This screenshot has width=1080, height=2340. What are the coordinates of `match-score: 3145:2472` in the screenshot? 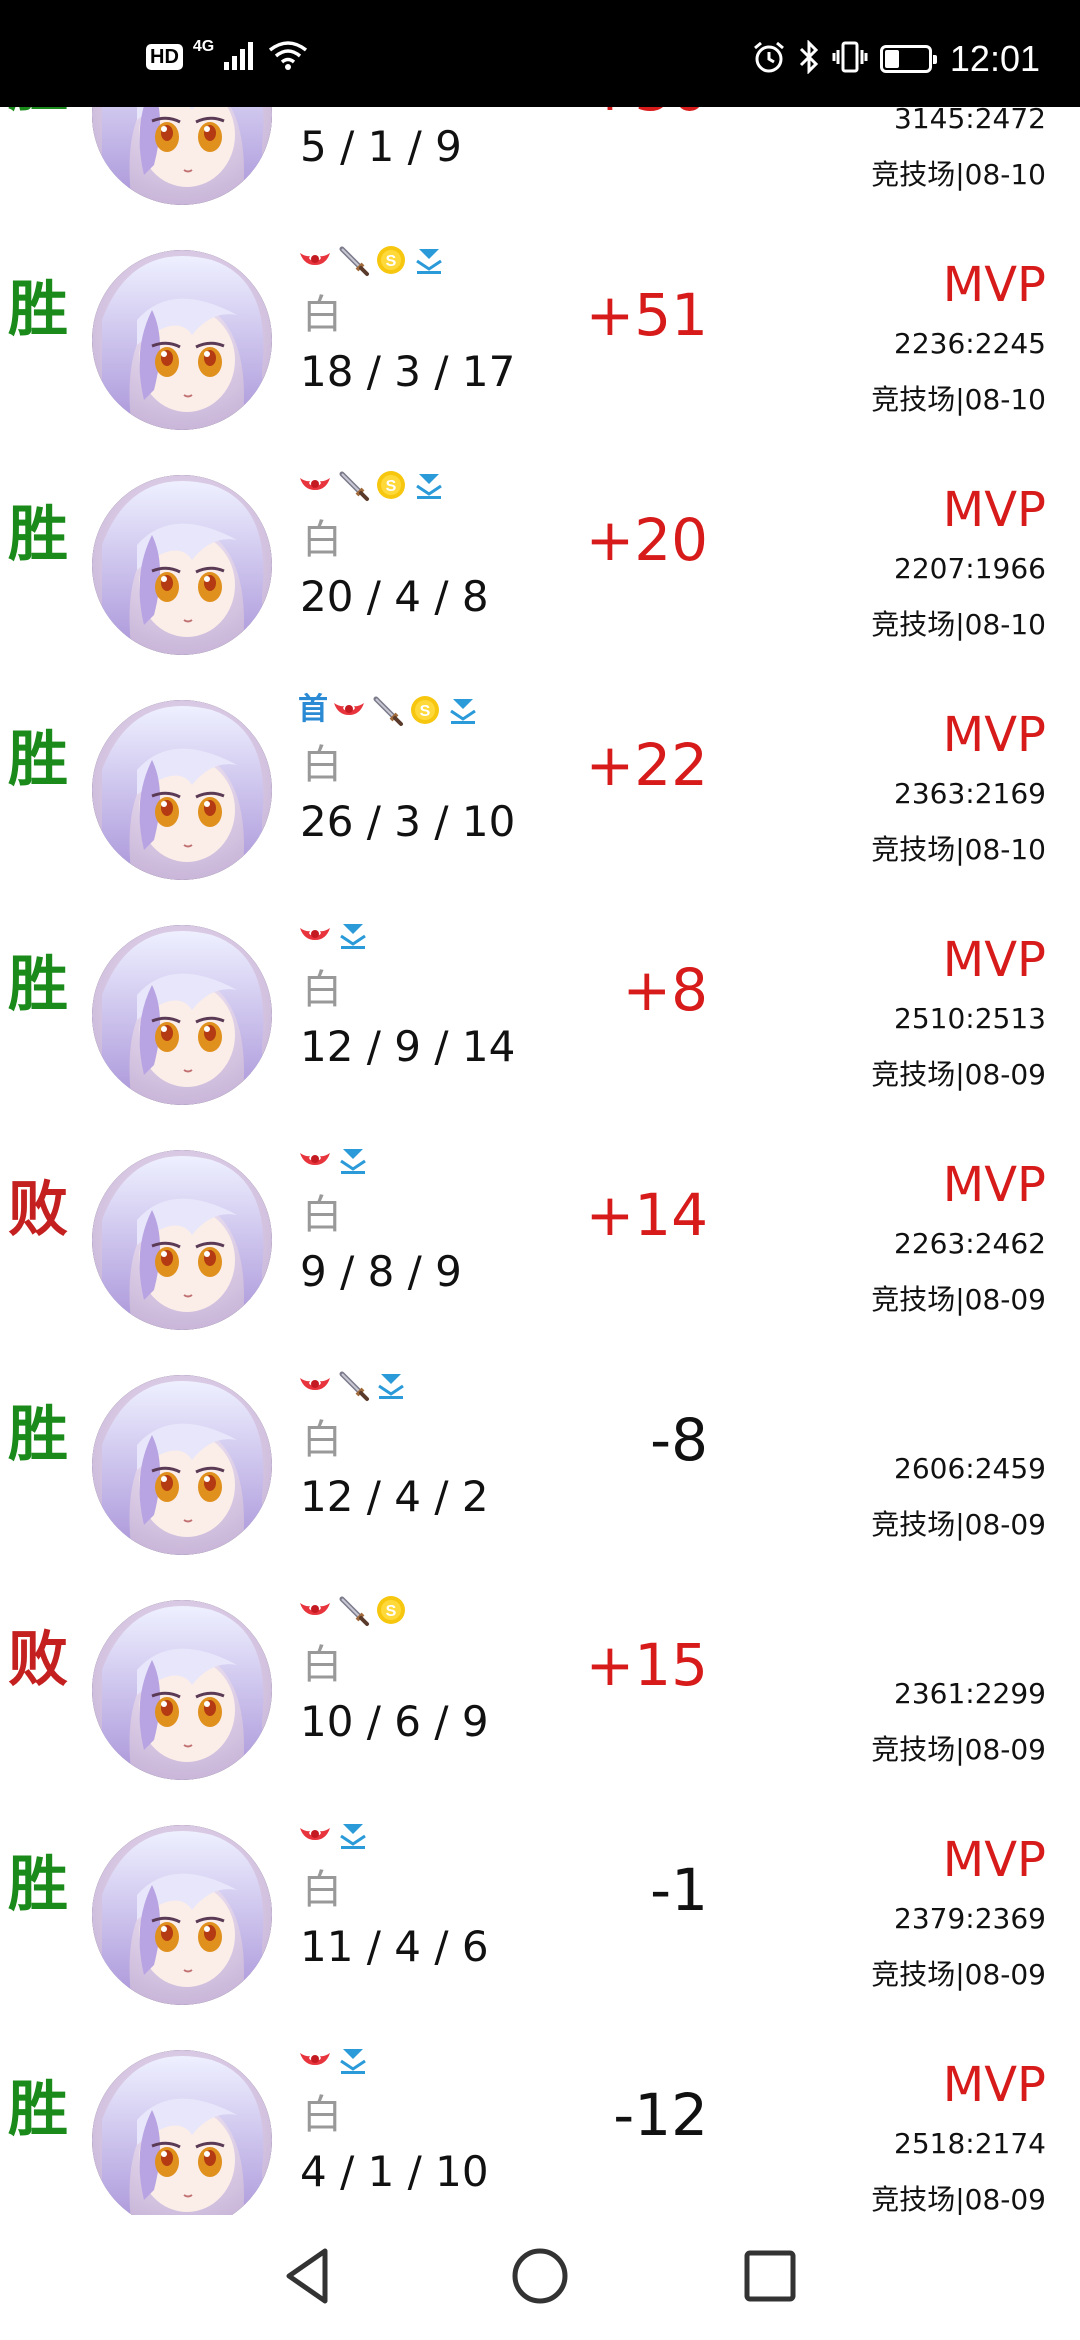 It's located at (970, 121).